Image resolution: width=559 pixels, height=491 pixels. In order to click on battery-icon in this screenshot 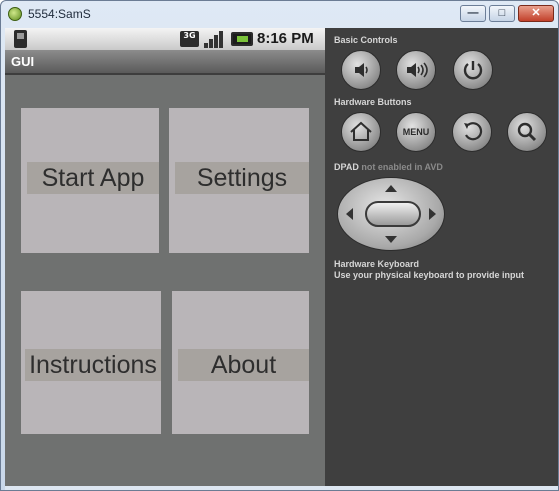, I will do `click(242, 39)`.